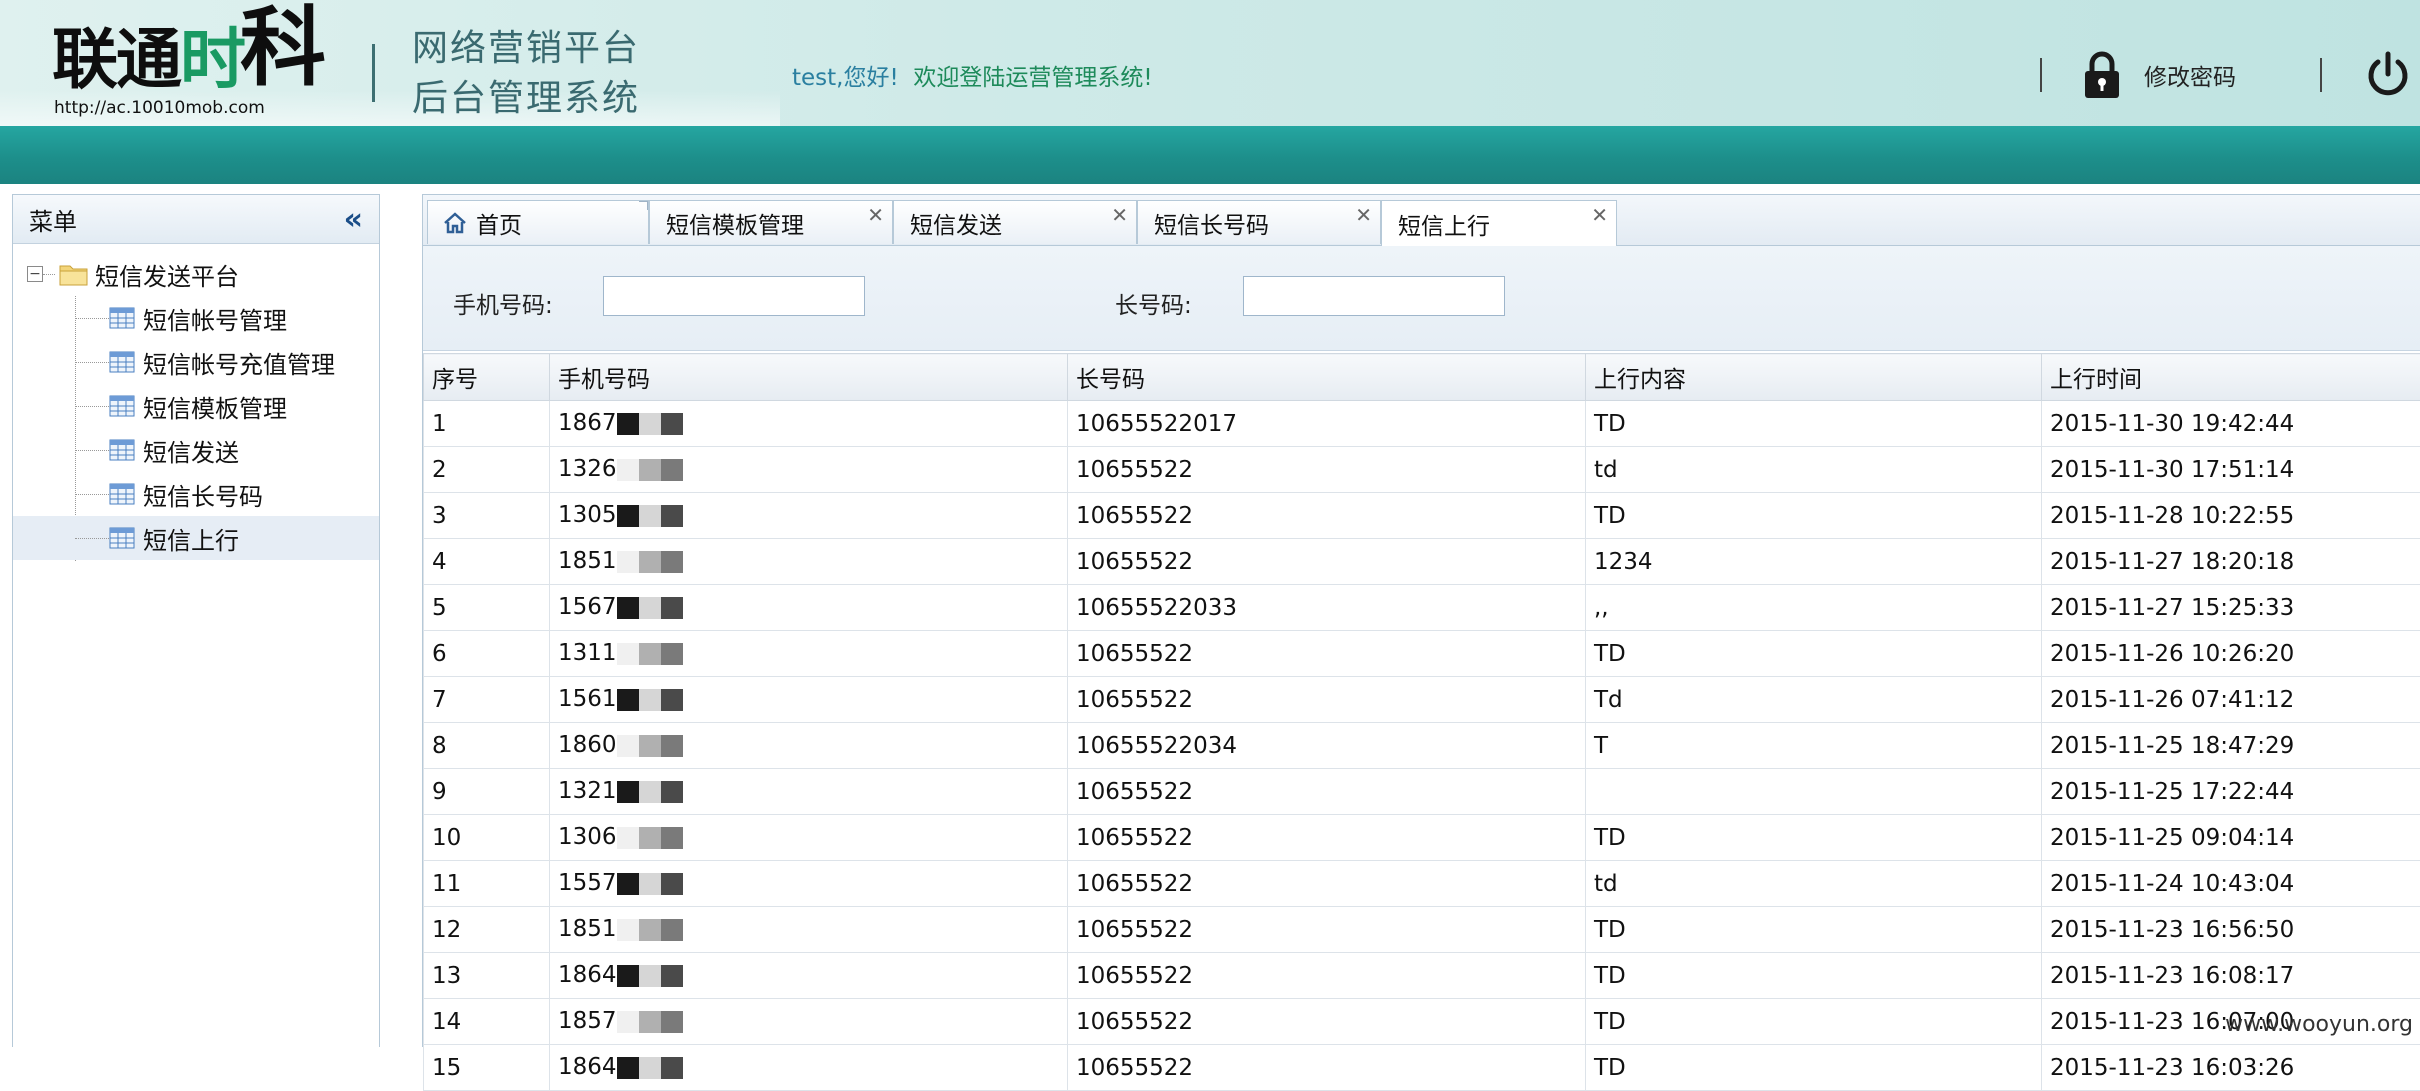 This screenshot has width=2420, height=1091. Describe the element at coordinates (196, 362) in the screenshot. I see `sidebar-item-sms-account-recharge: 短信帐号充值管理` at that location.